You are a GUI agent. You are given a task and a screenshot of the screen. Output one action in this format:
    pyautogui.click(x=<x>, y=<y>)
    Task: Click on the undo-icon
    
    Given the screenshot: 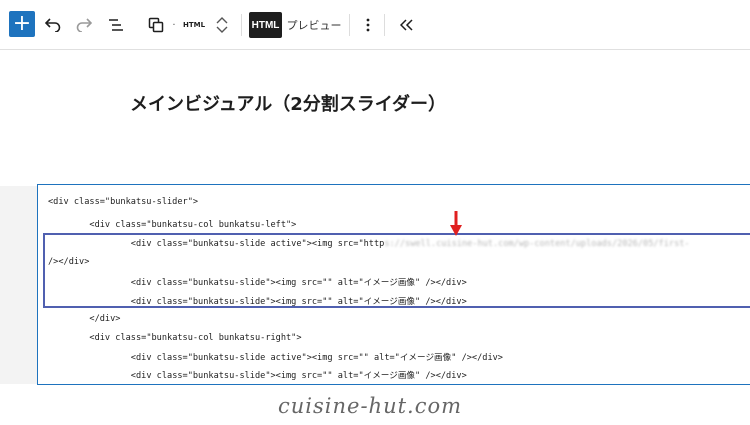 What is the action you would take?
    pyautogui.click(x=53, y=25)
    